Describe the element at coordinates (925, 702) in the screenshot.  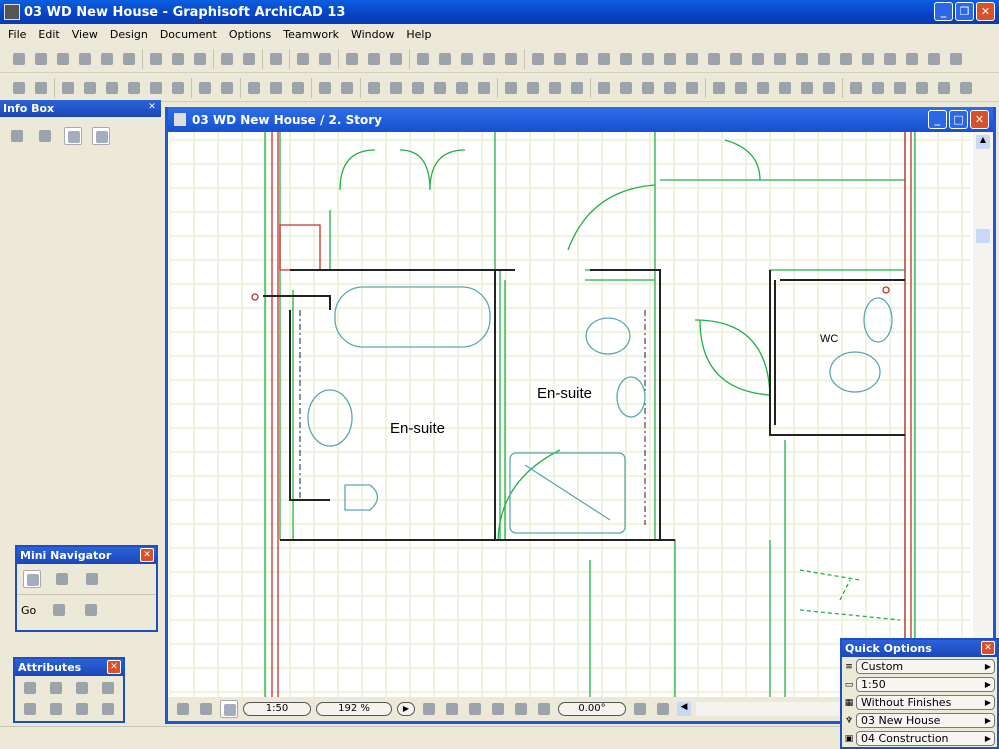
I see `model-view-select: Without Finishes` at that location.